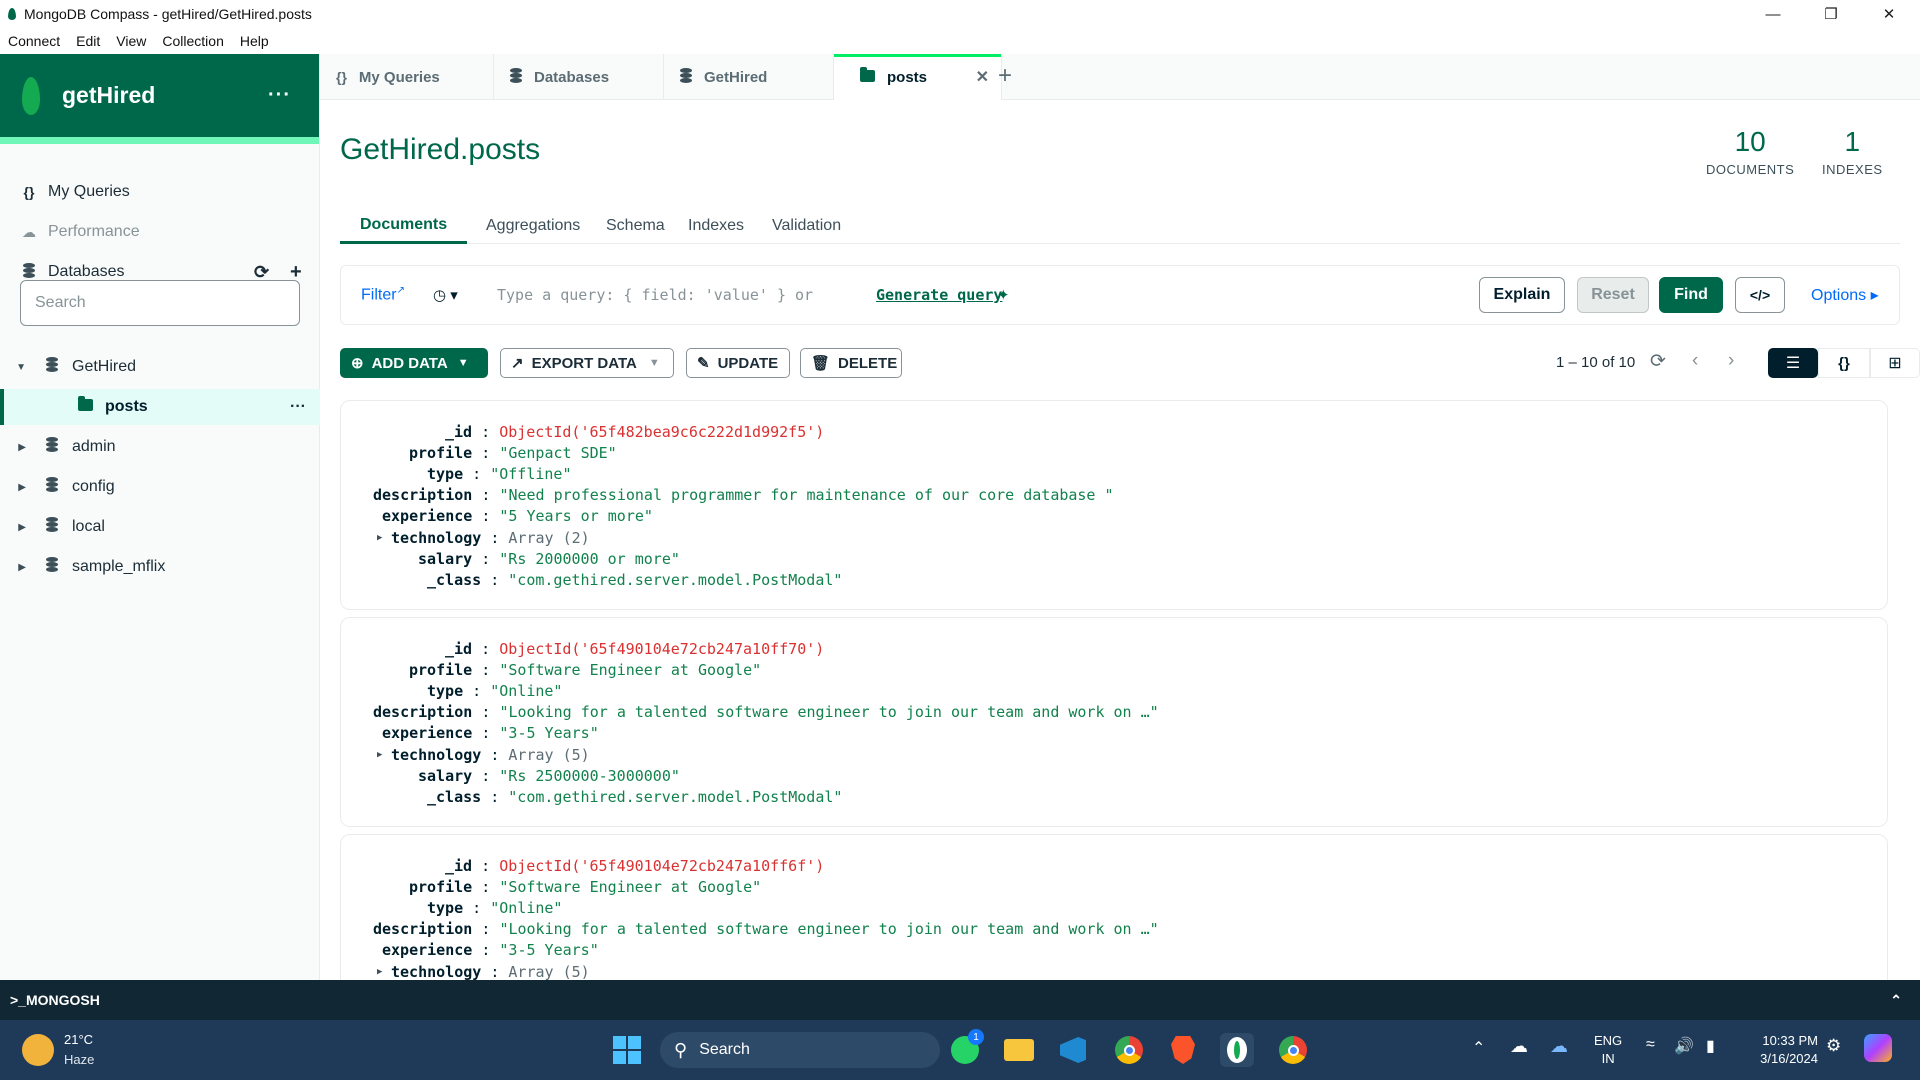 The height and width of the screenshot is (1080, 1920). I want to click on tab-gethired: GetHired, so click(749, 77).